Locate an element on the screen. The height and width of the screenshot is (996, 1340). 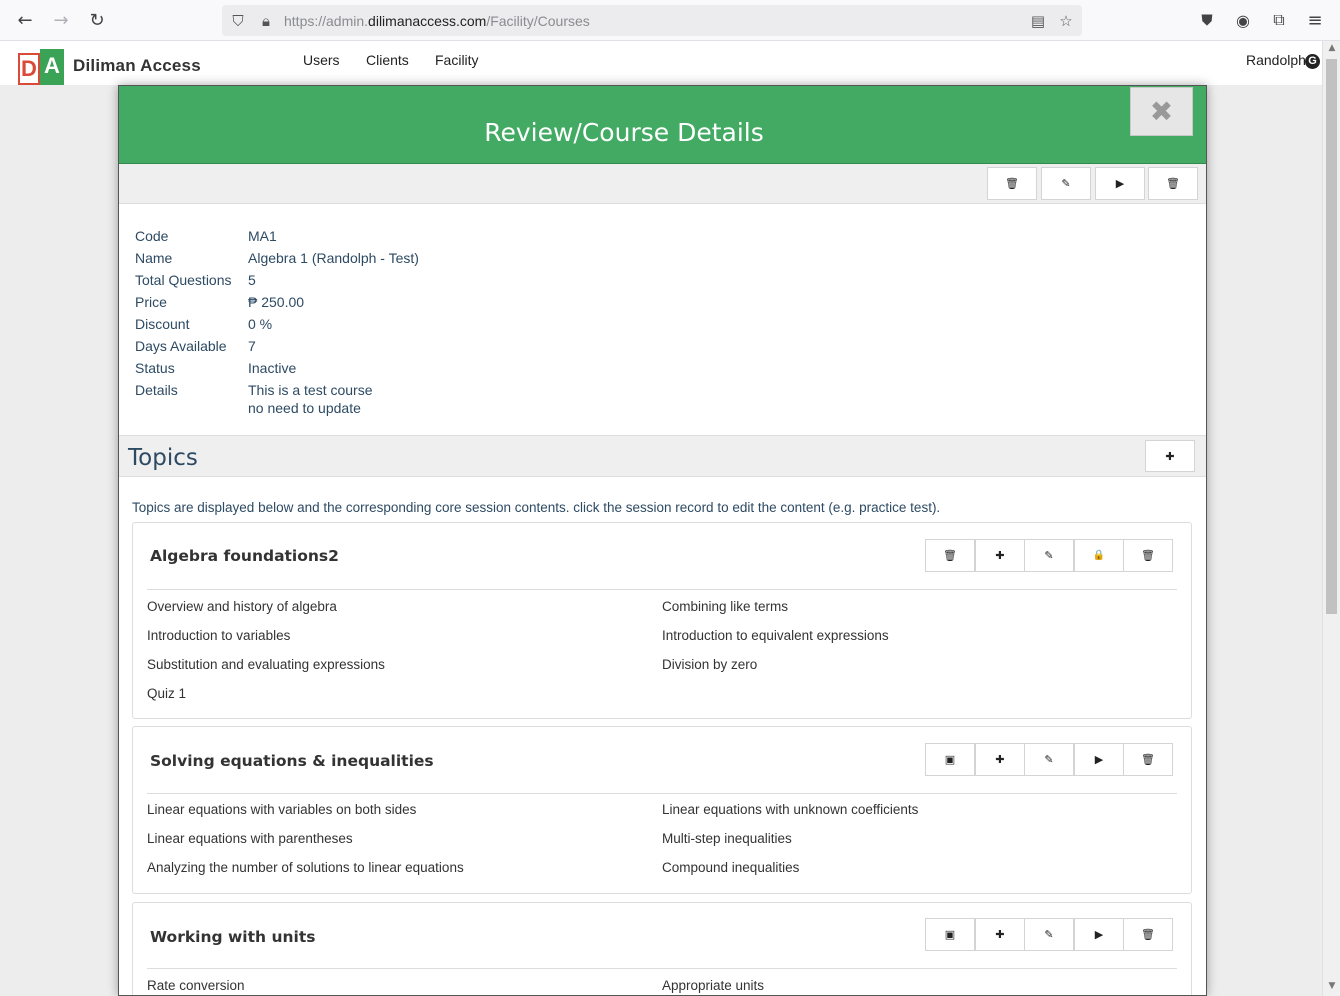
session-item: Introduction to variables is located at coordinates (218, 635).